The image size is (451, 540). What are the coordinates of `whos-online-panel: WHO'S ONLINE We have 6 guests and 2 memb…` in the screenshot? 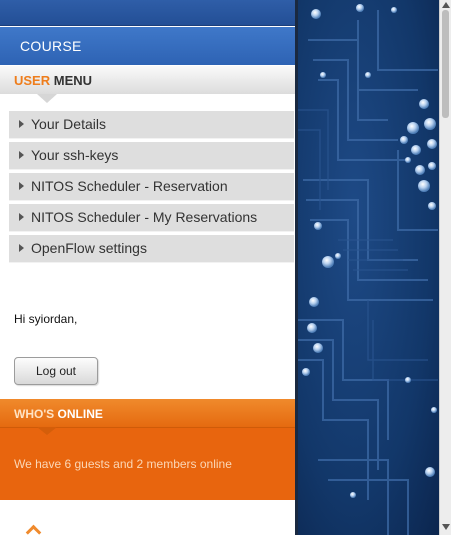 It's located at (147, 449).